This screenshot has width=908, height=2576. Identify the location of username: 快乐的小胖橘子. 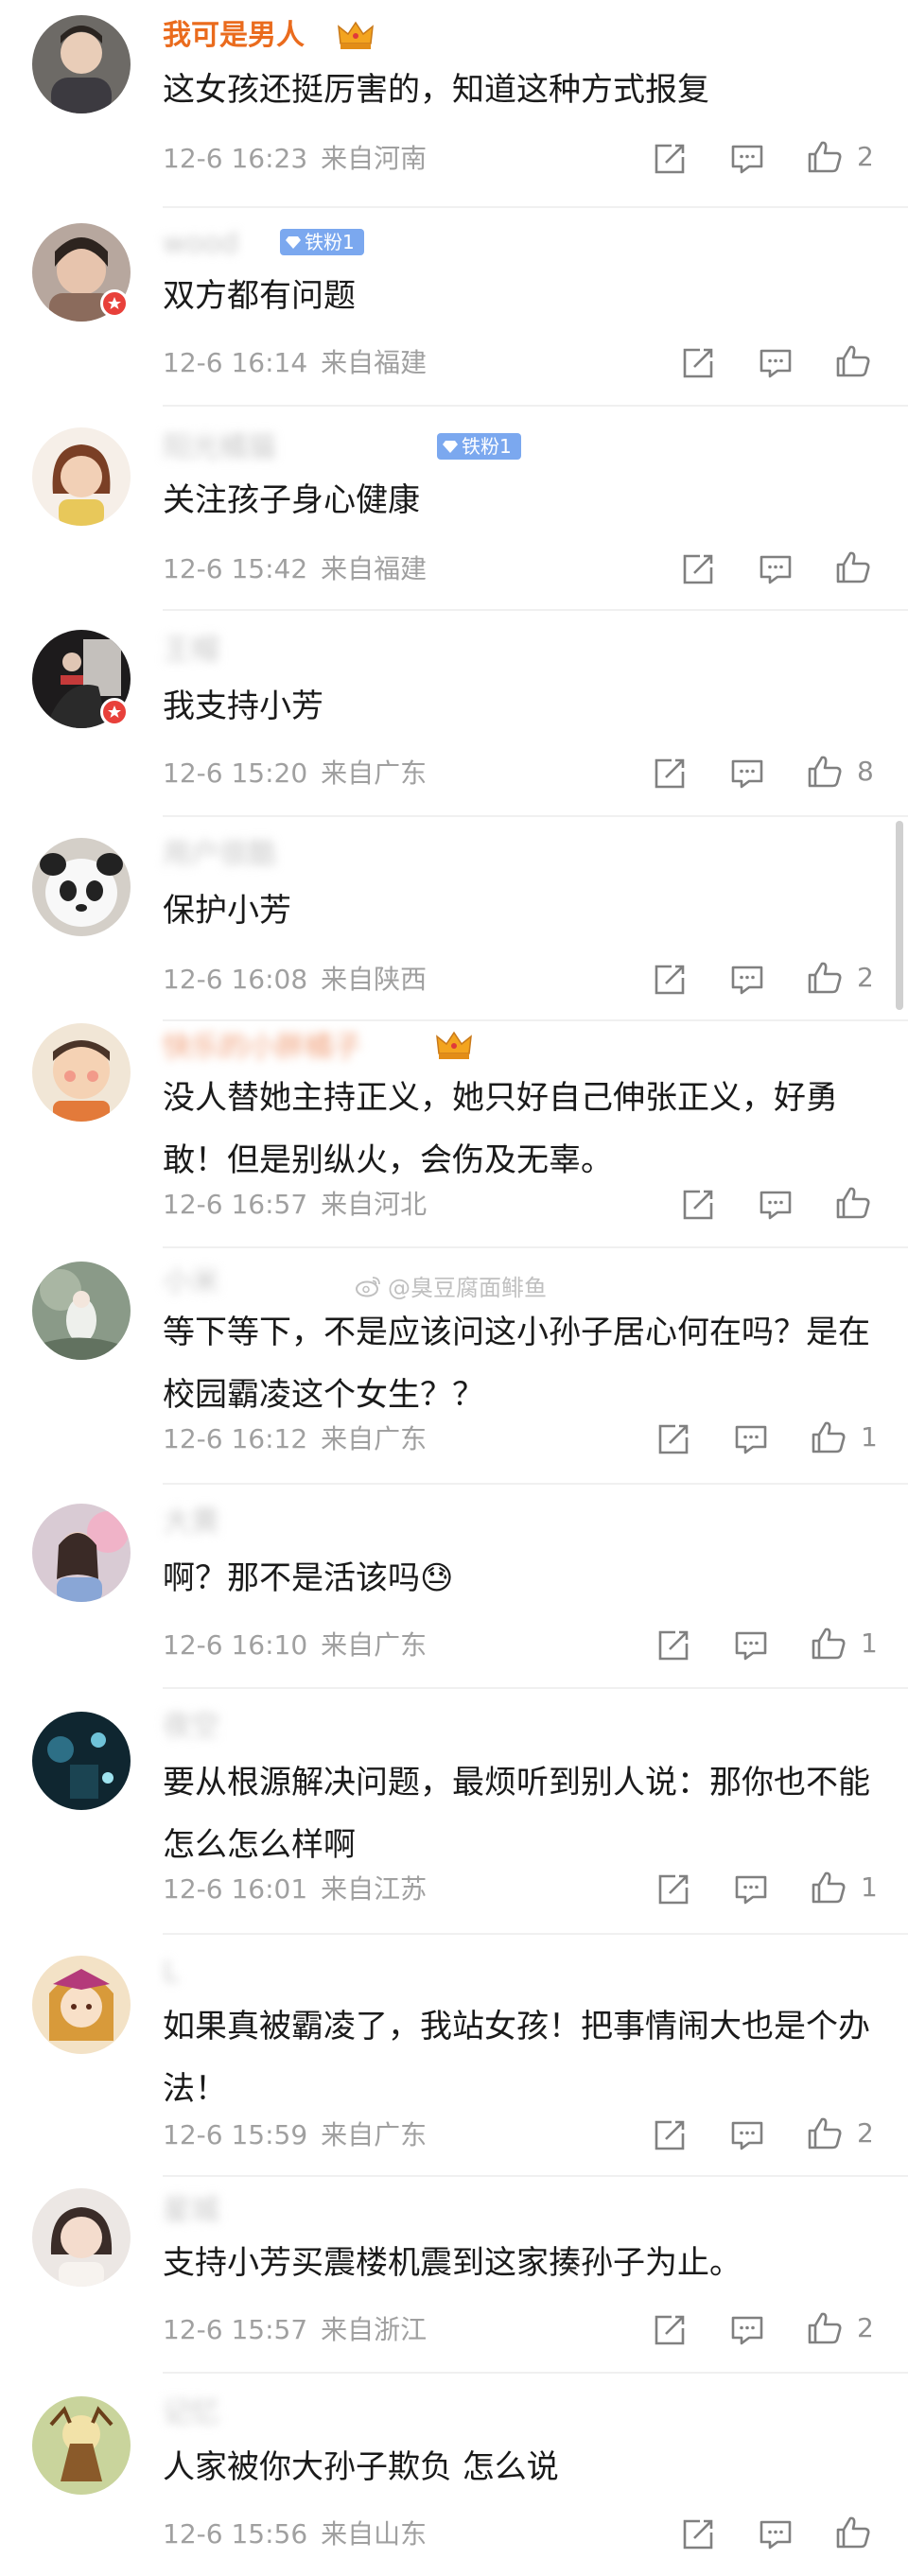
(262, 1048).